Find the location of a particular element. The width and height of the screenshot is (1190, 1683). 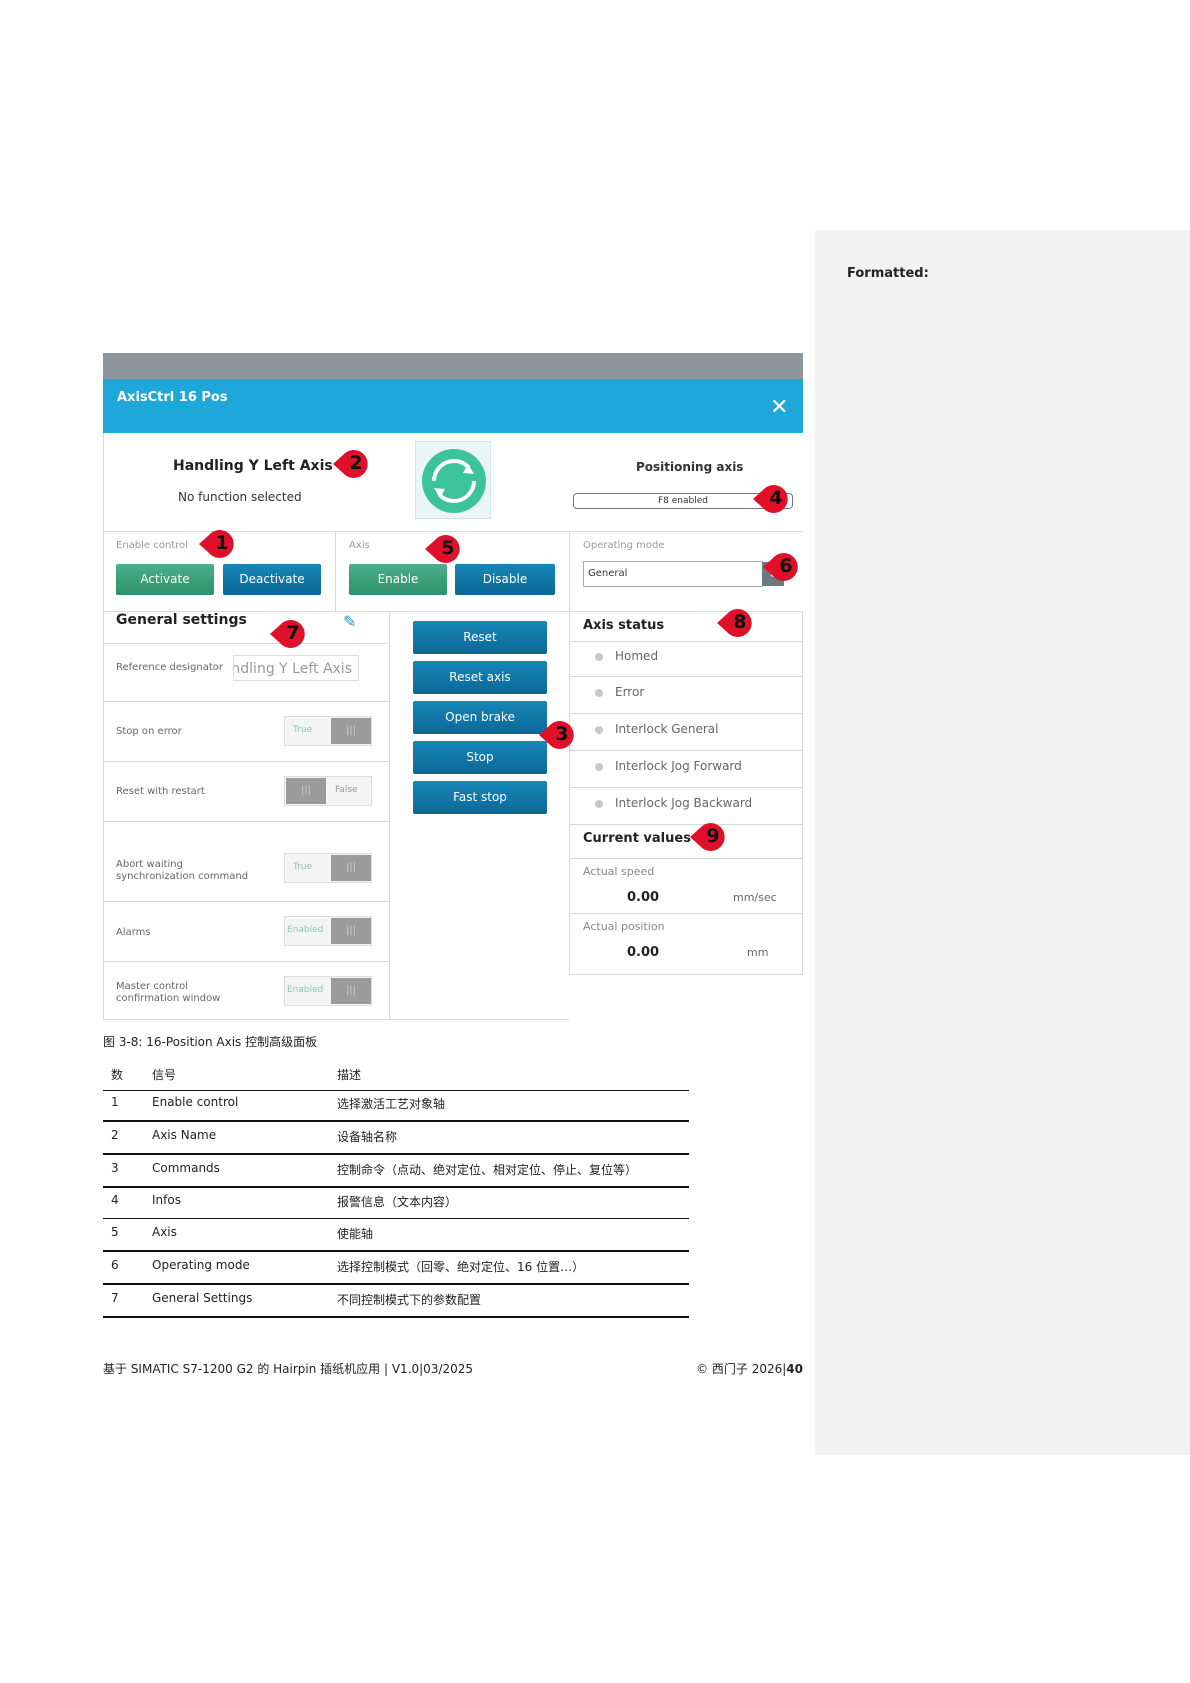

setting-label: Abort waiting synchronization command is located at coordinates (182, 870).